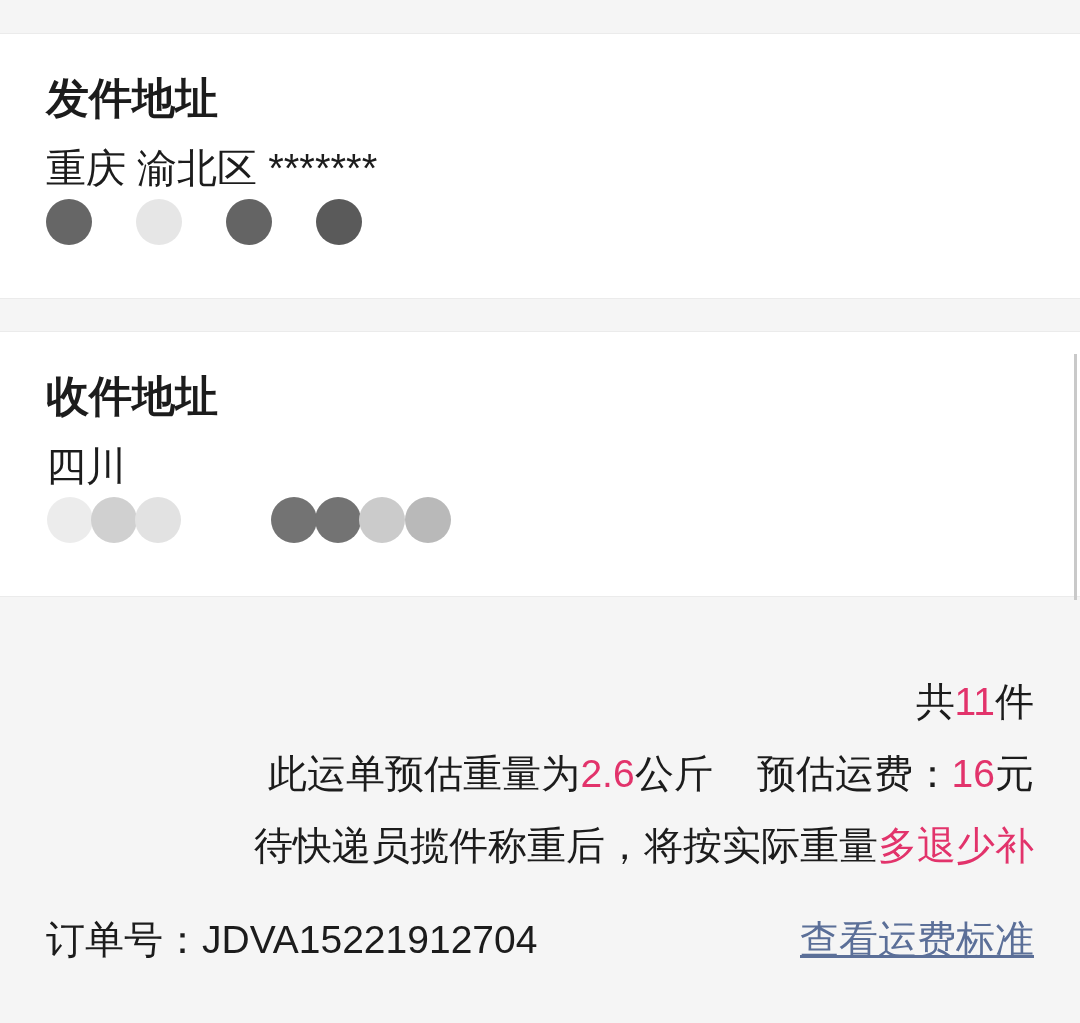 This screenshot has width=1080, height=1023. Describe the element at coordinates (644, 846) in the screenshot. I see `settlement-note-text: 待快递员揽件称重后，将按实际重量多退少补` at that location.